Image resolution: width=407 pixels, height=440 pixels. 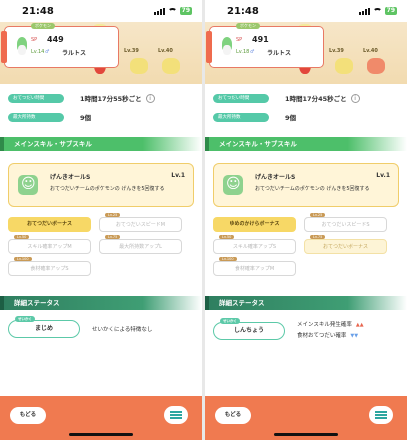 I want to click on subskill-item: Lv.50 スキル確率アップM, so click(x=49, y=245).